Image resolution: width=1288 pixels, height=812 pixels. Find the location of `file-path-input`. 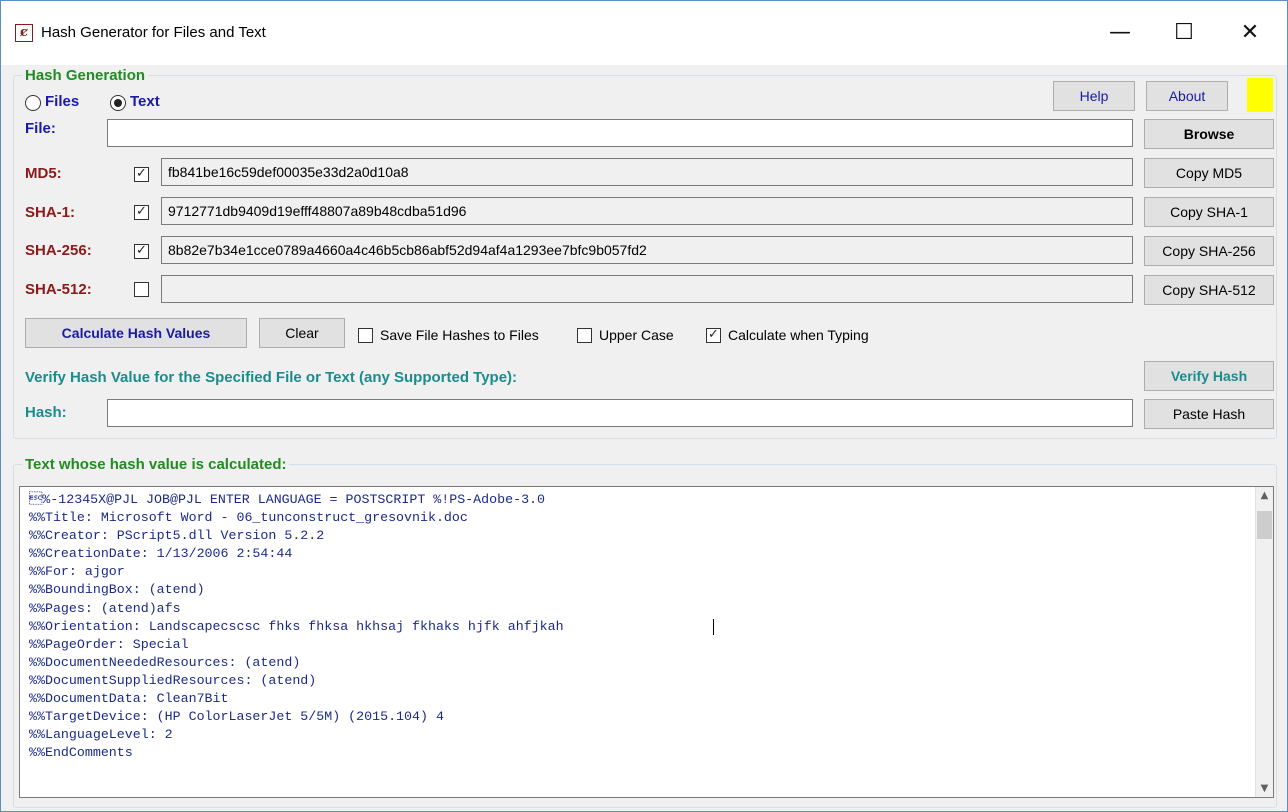

file-path-input is located at coordinates (620, 133).